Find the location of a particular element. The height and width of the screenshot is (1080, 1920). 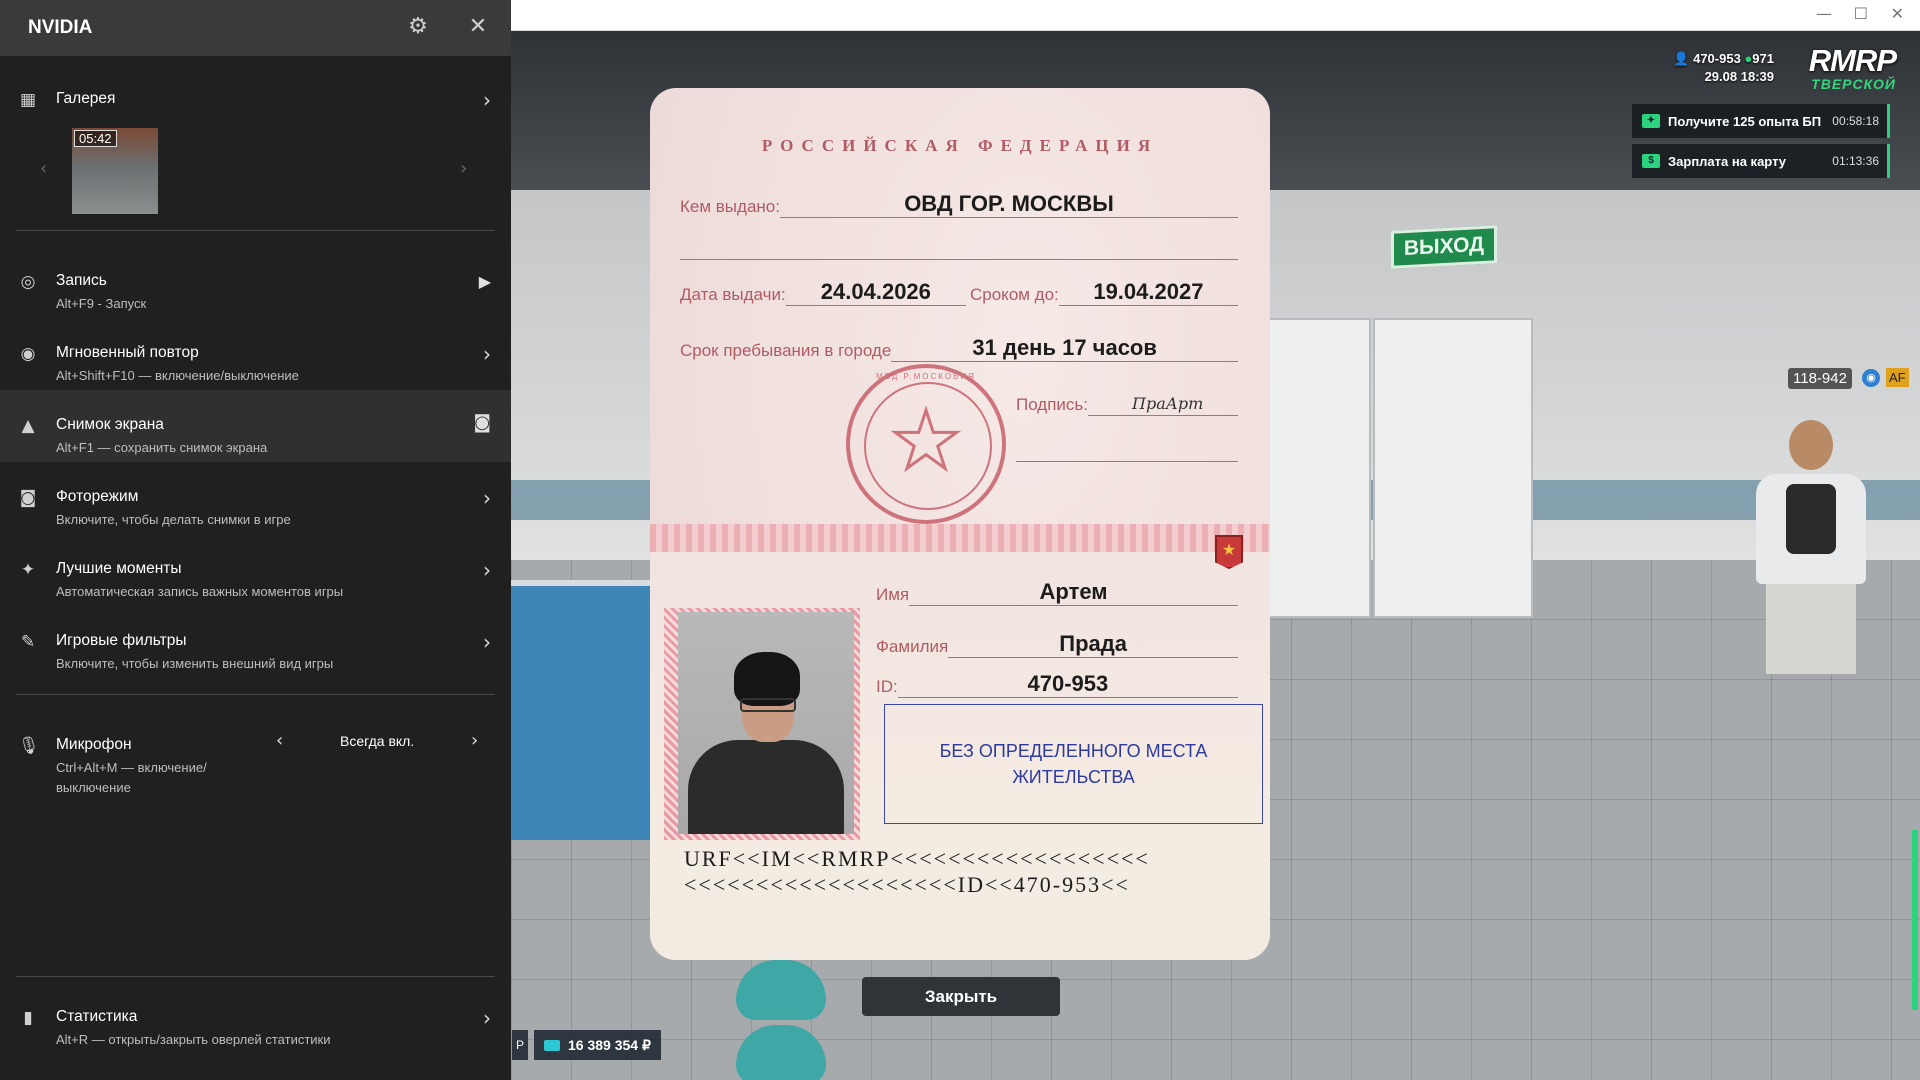

instant-replay-hint: Alt+Shift+F10 — включение/выключение is located at coordinates (177, 375).